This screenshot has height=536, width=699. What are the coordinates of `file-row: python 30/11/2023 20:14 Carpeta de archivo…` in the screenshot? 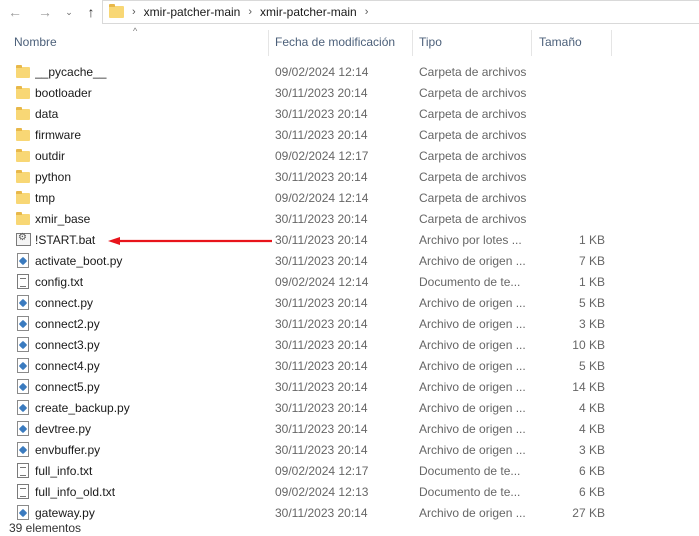 It's located at (349, 176).